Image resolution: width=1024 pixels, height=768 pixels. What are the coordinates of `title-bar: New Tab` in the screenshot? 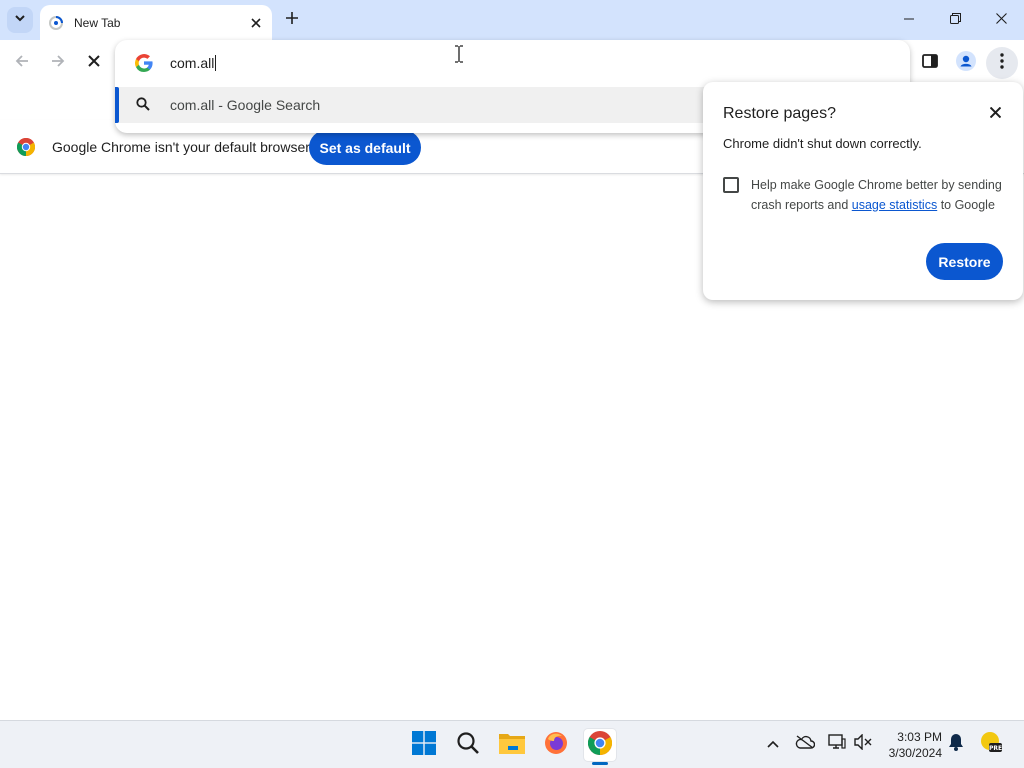 It's located at (512, 20).